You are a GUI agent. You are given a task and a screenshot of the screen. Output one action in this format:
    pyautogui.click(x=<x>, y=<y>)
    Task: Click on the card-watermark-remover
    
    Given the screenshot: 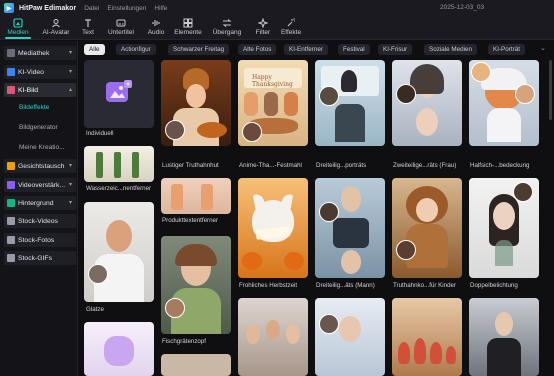 What is the action you would take?
    pyautogui.click(x=119, y=164)
    